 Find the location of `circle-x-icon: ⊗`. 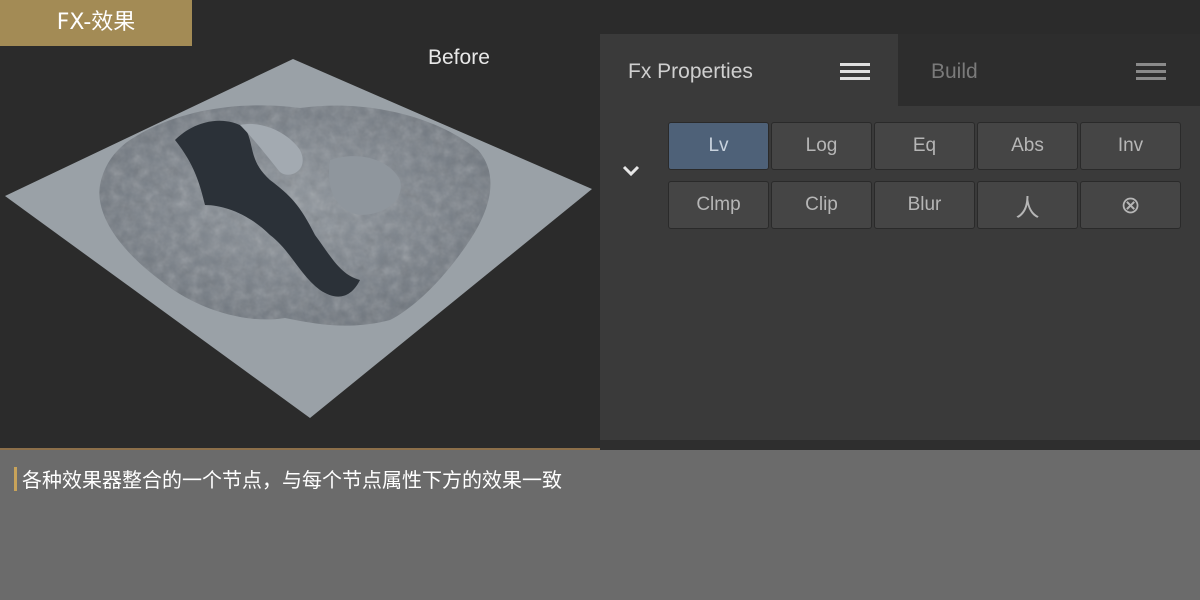

circle-x-icon: ⊗ is located at coordinates (1130, 205).